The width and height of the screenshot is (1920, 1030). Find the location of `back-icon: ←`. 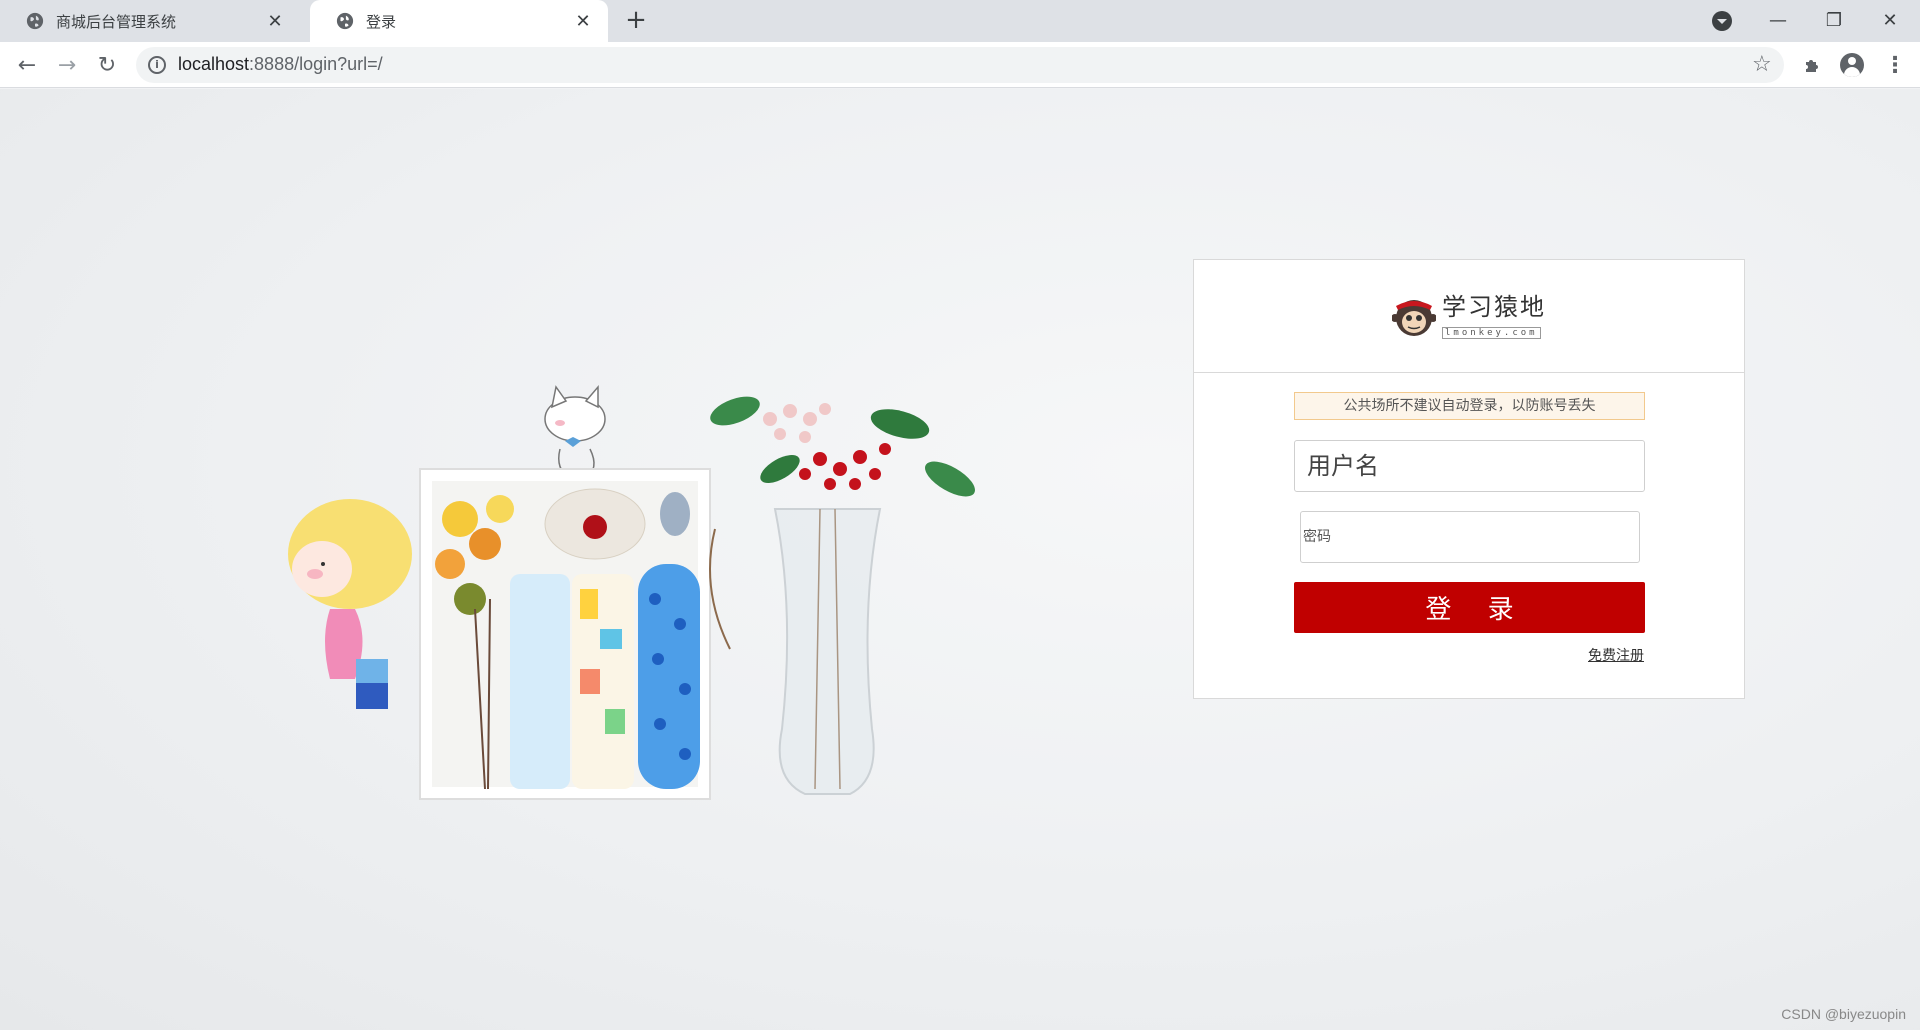

back-icon: ← is located at coordinates (27, 65).